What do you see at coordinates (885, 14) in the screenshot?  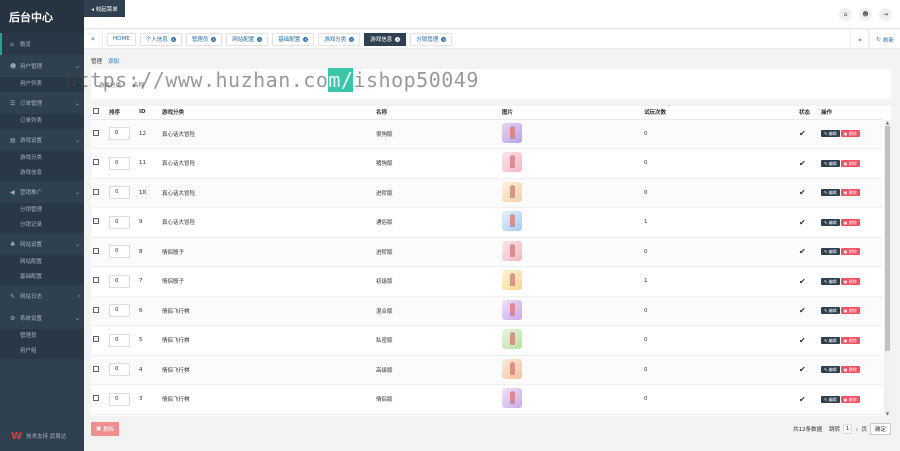 I see `logout-icon: ⇥` at bounding box center [885, 14].